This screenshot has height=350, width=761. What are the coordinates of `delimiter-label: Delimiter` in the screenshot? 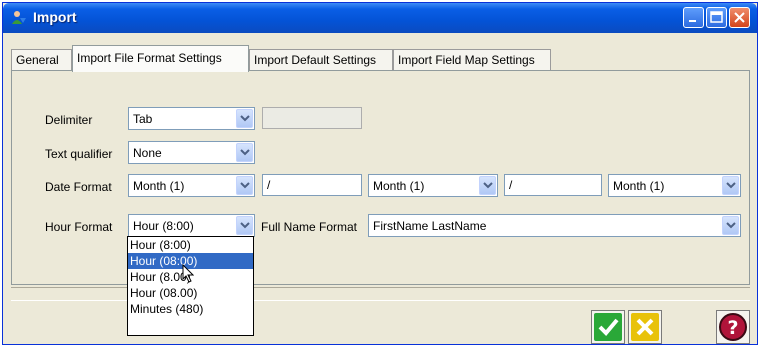 It's located at (69, 120).